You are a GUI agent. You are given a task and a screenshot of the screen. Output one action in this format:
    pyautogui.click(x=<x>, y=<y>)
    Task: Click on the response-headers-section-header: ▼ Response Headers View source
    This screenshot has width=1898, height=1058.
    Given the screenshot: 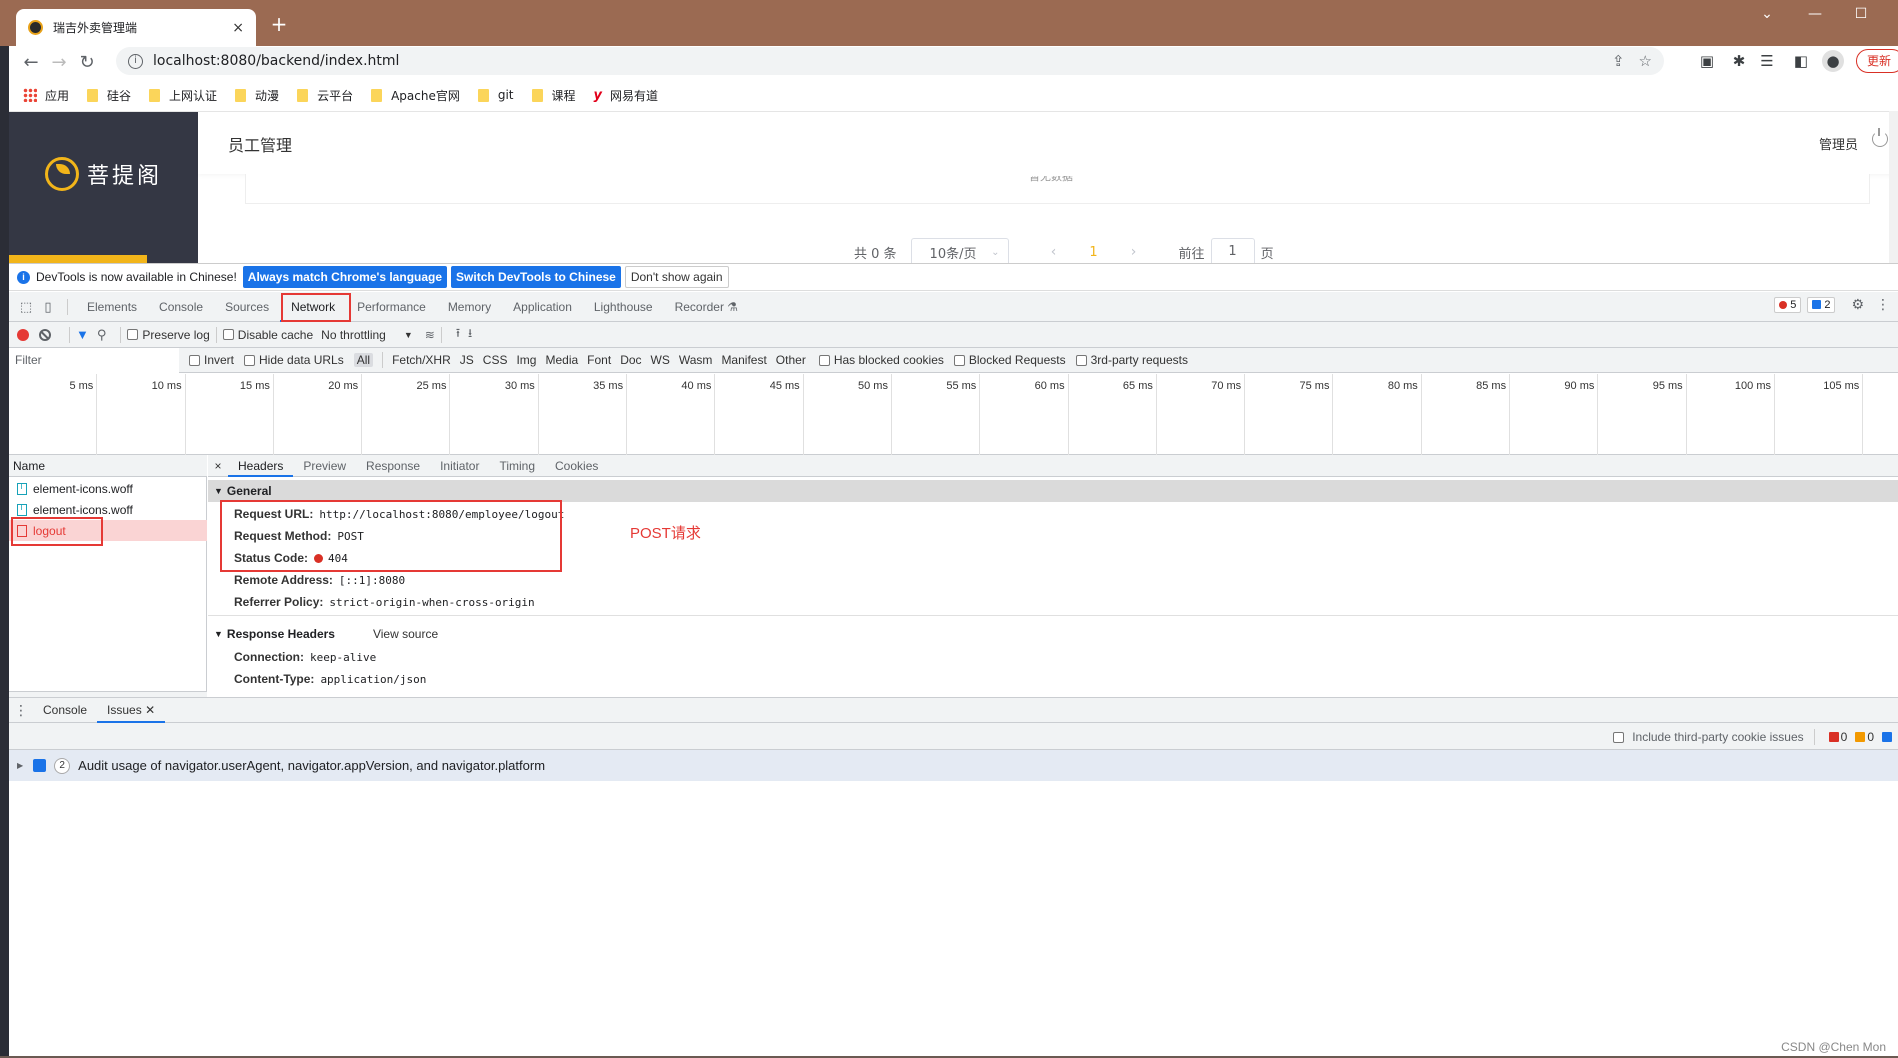 What is the action you would take?
    pyautogui.click(x=1053, y=634)
    